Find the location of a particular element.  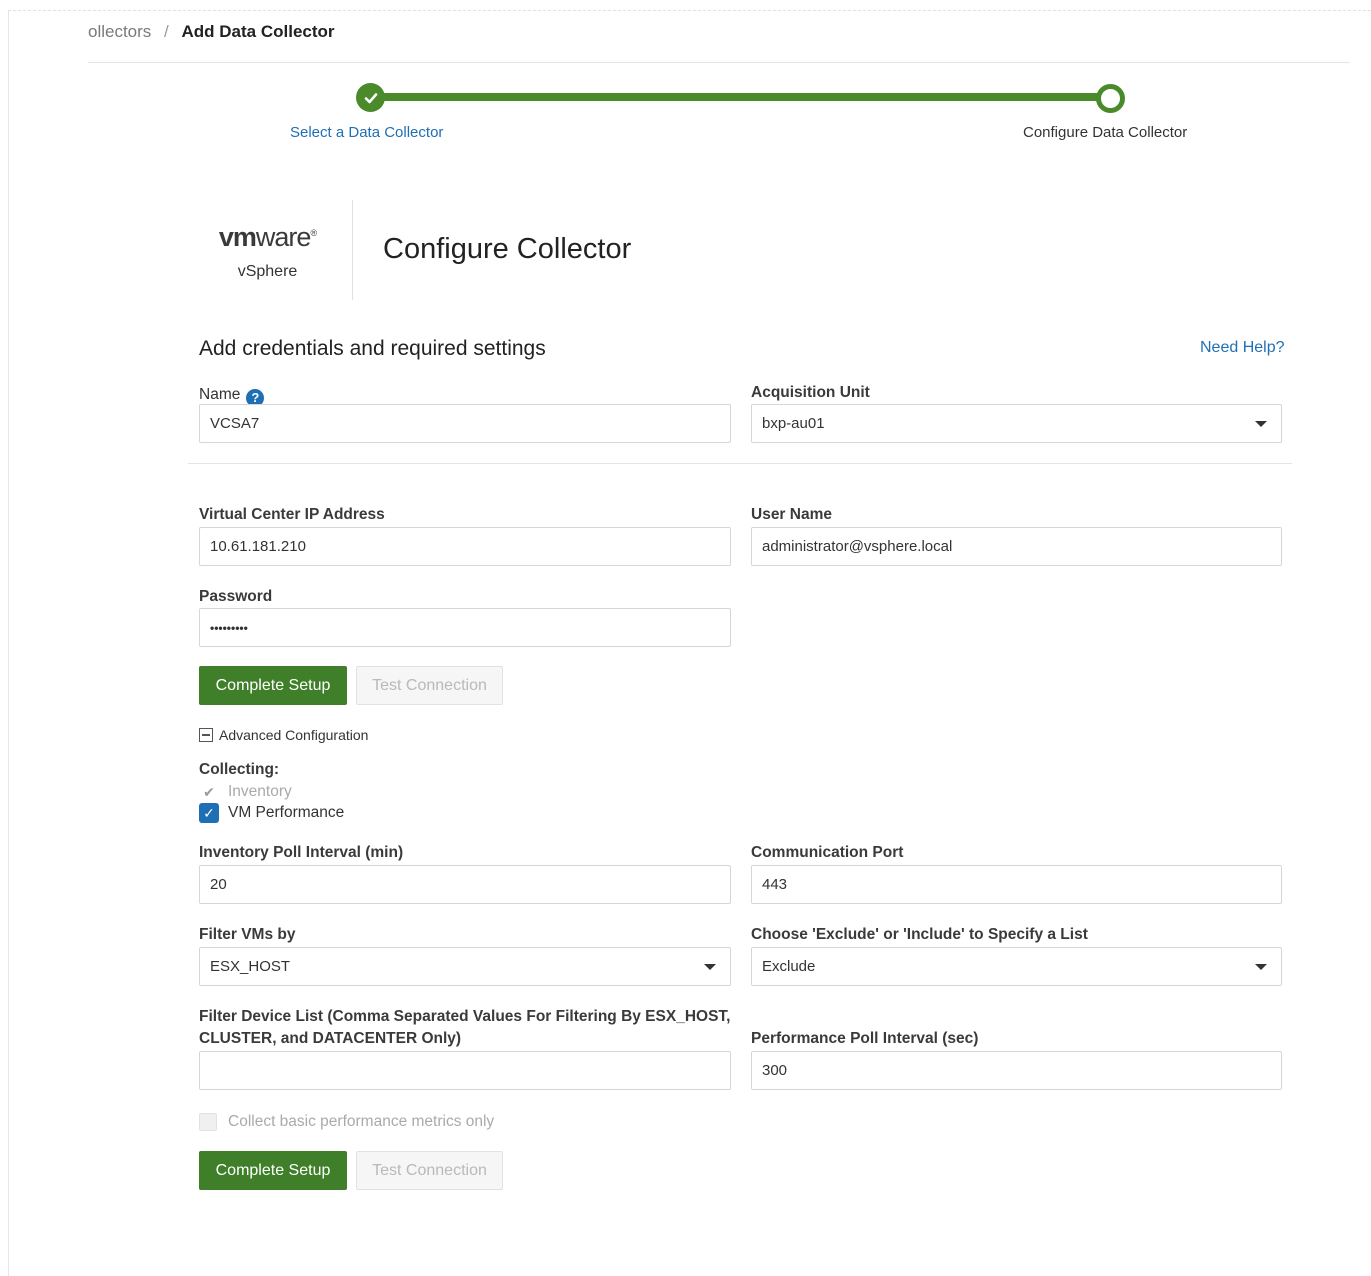

page-title: Configure Collector is located at coordinates (507, 249).